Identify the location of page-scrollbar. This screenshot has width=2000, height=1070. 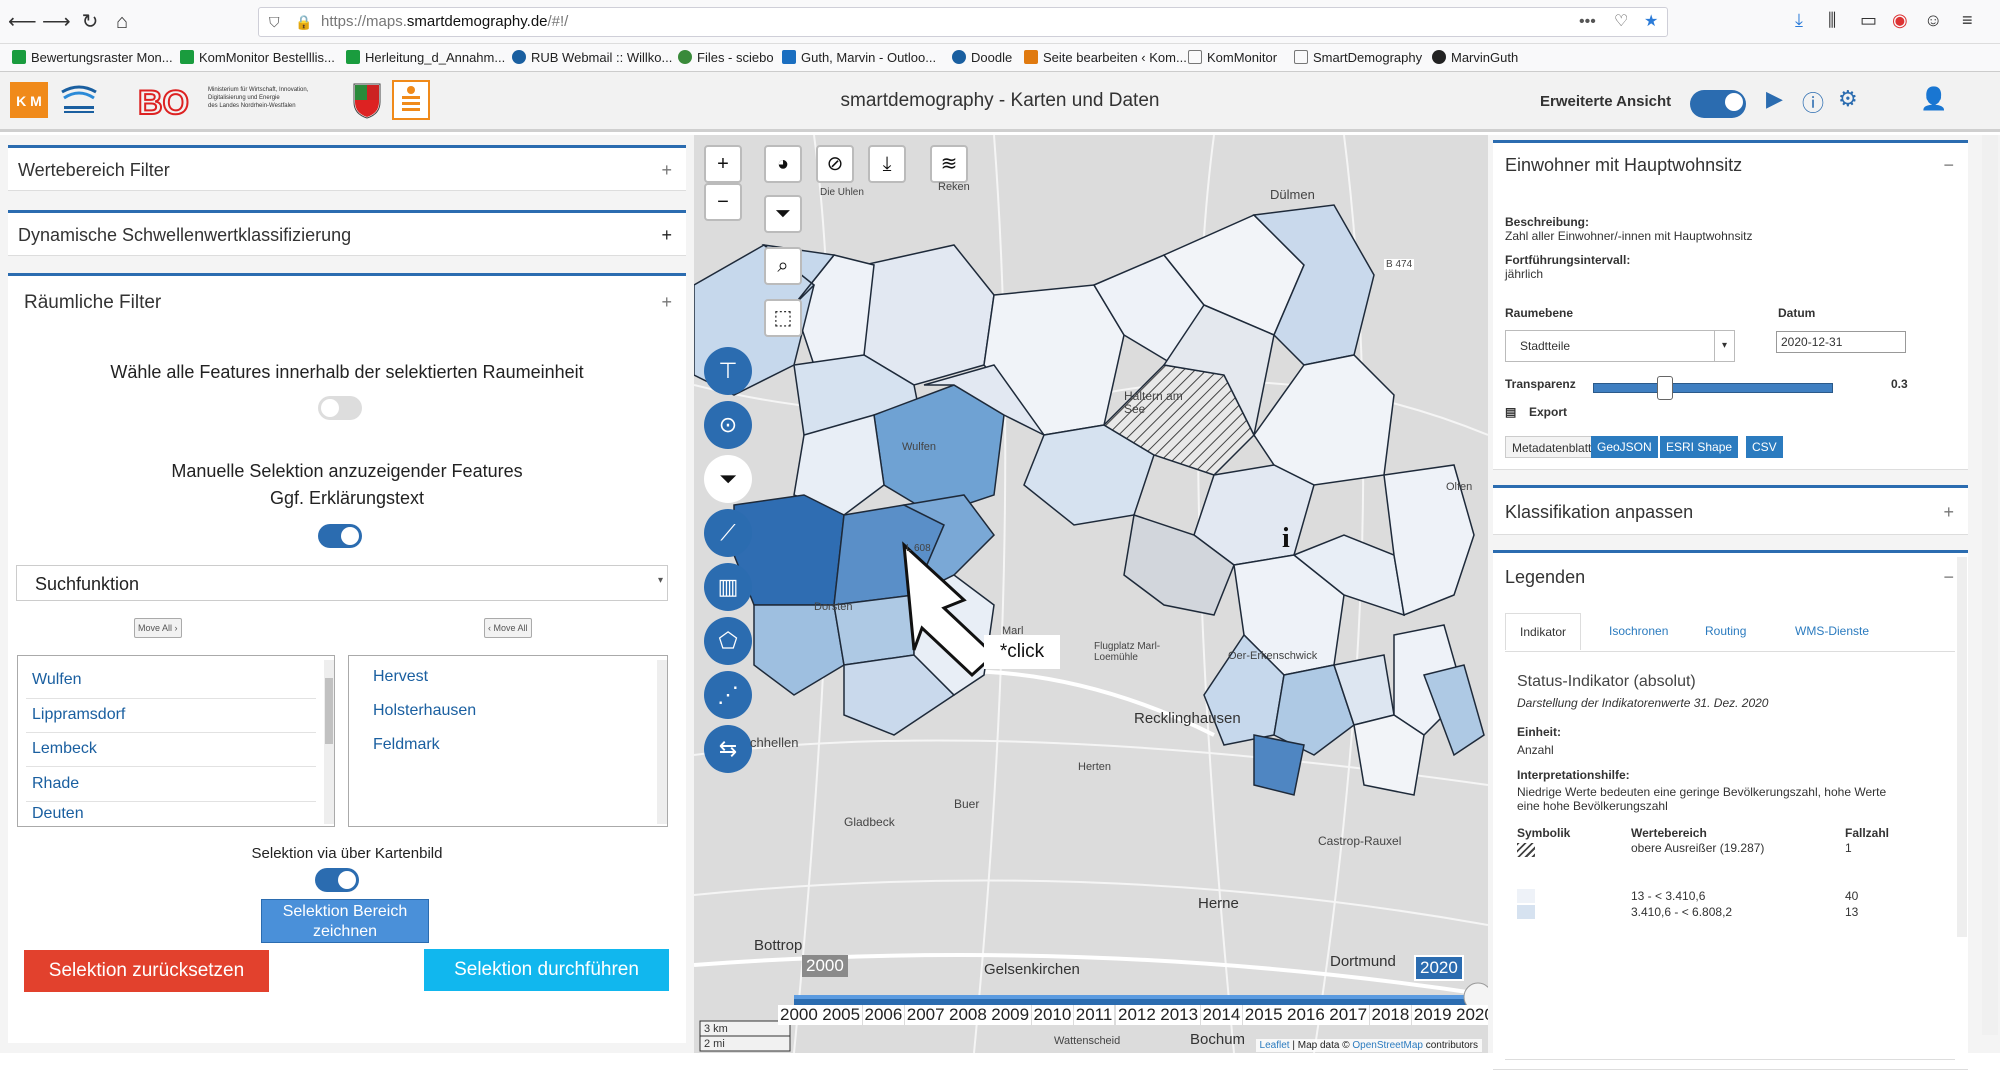
(1990, 585).